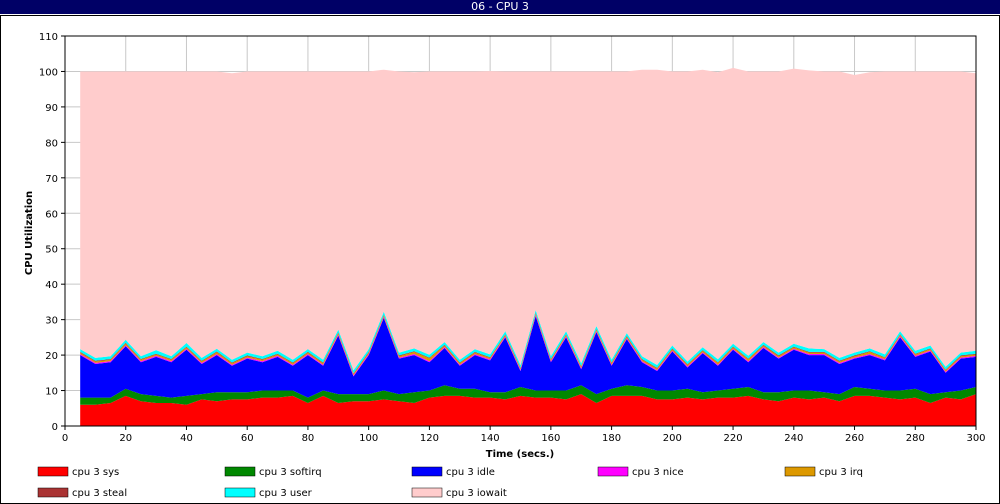 Image resolution: width=1000 pixels, height=504 pixels. Describe the element at coordinates (48, 72) in the screenshot. I see `y-tick-label-10: 100` at that location.